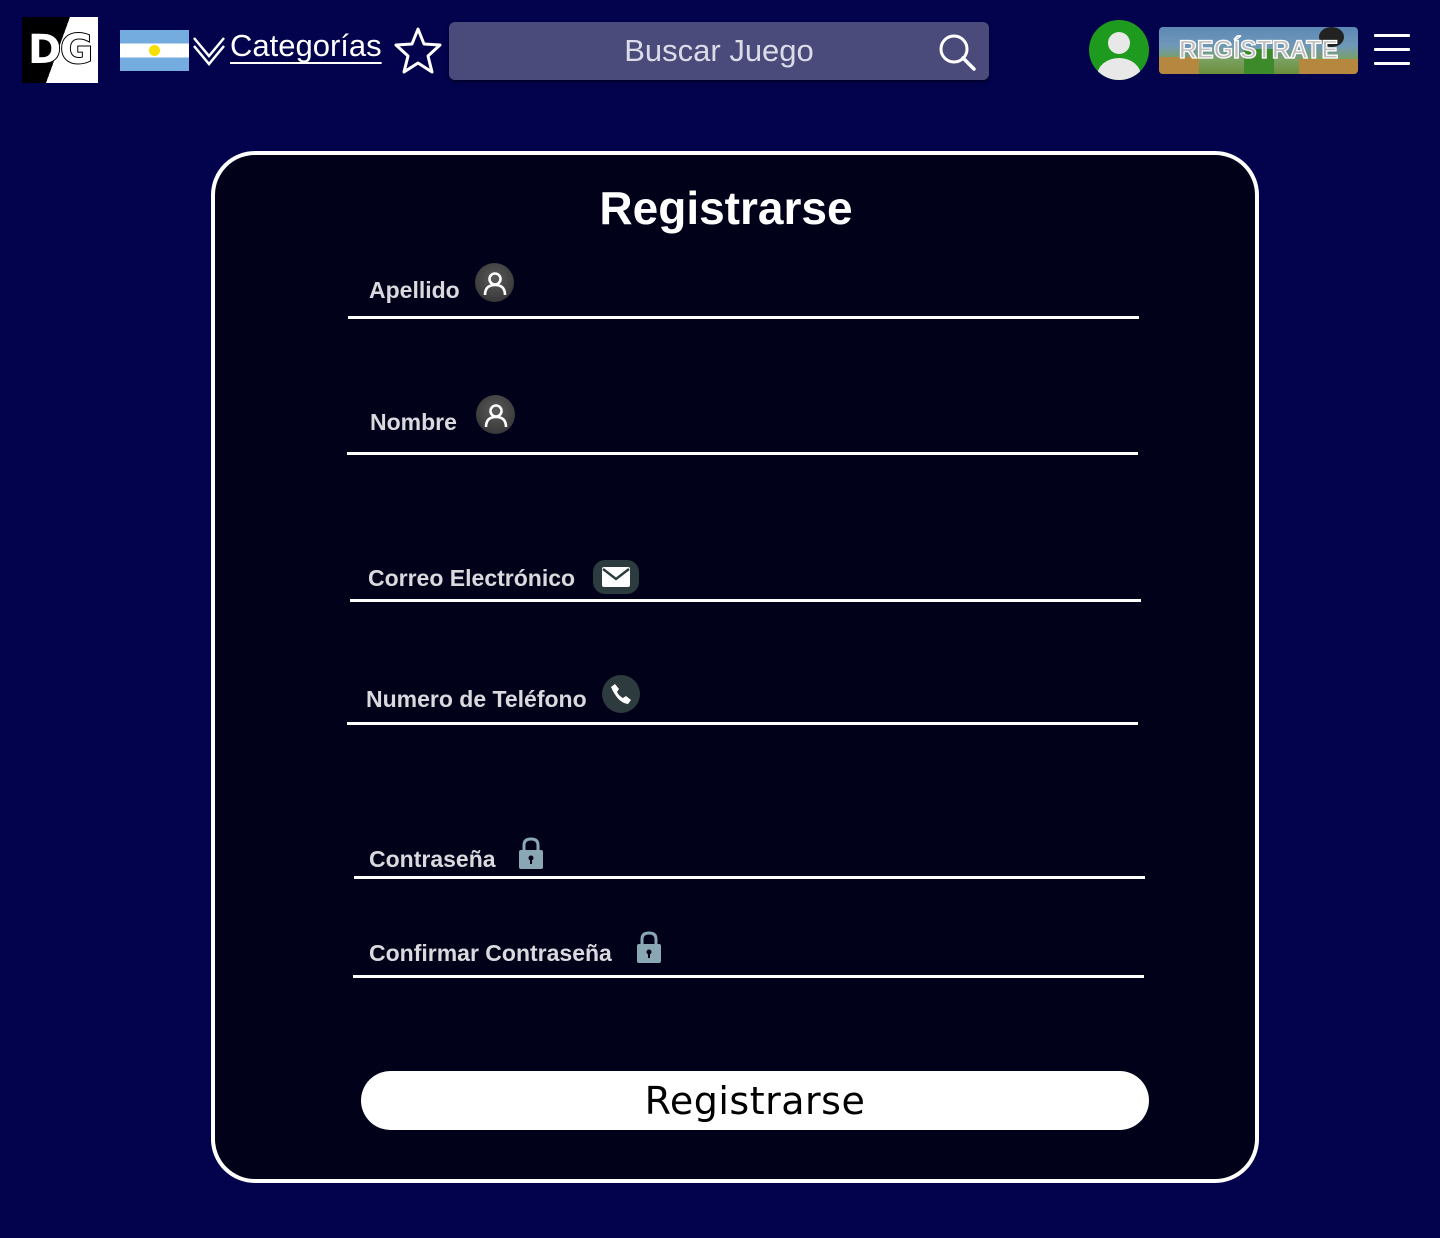  What do you see at coordinates (726, 208) in the screenshot?
I see `form-title: Registrarse` at bounding box center [726, 208].